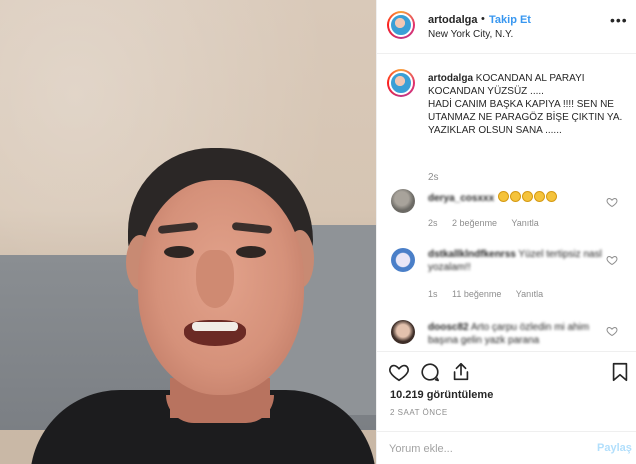 The height and width of the screenshot is (464, 636). Describe the element at coordinates (215, 326) in the screenshot. I see `person-teeth` at that location.